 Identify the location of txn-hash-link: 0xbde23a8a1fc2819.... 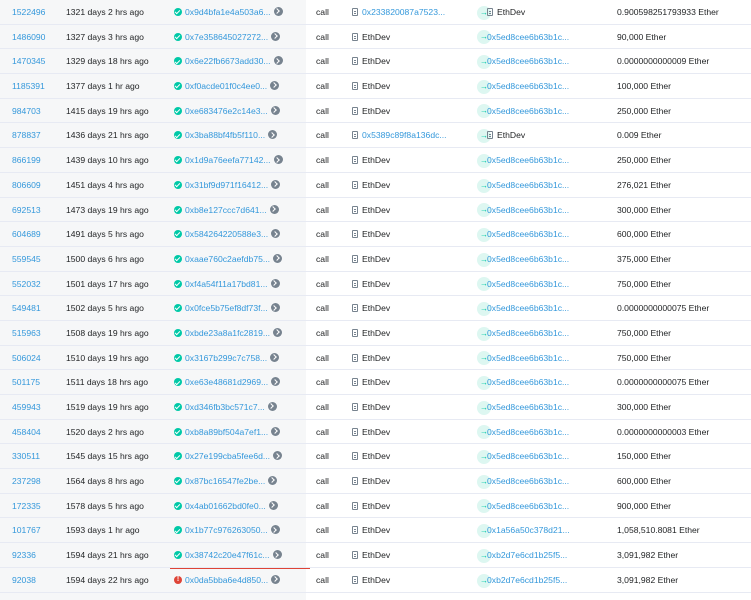
(227, 333).